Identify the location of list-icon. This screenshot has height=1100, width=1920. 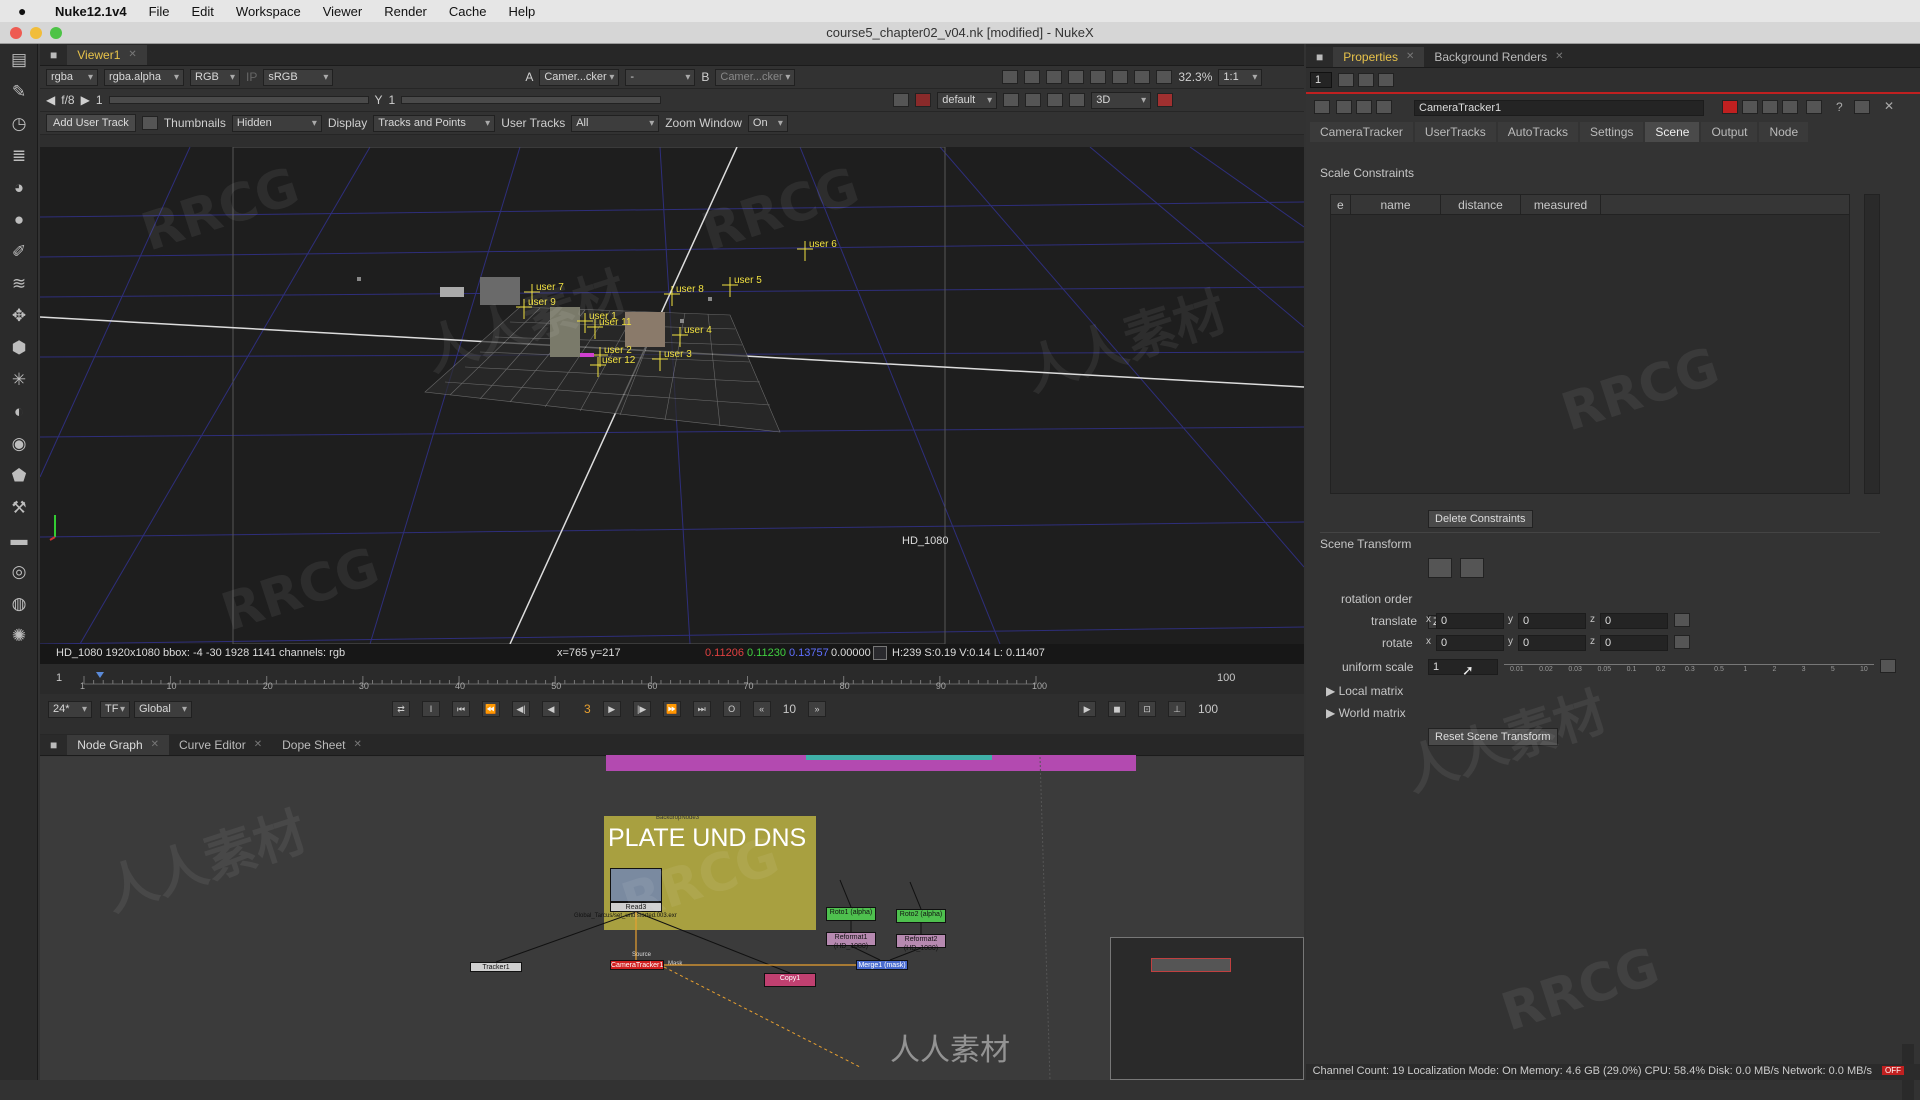
(1033, 100).